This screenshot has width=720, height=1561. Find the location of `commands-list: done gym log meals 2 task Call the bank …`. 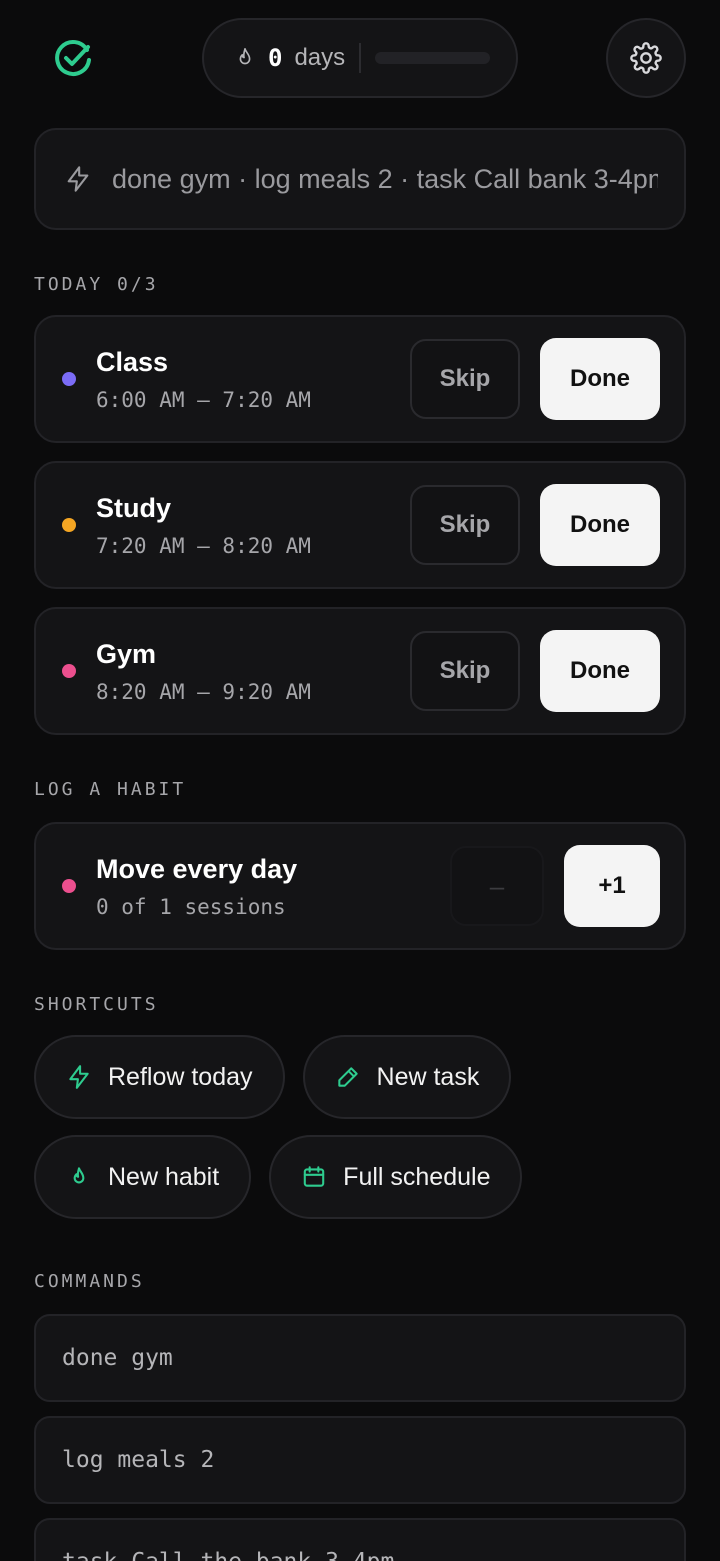

commands-list: done gym log meals 2 task Call the bank … is located at coordinates (360, 1437).